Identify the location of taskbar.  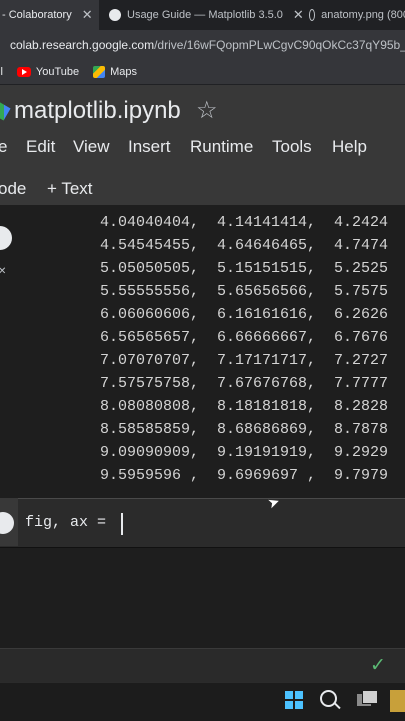
(202, 701).